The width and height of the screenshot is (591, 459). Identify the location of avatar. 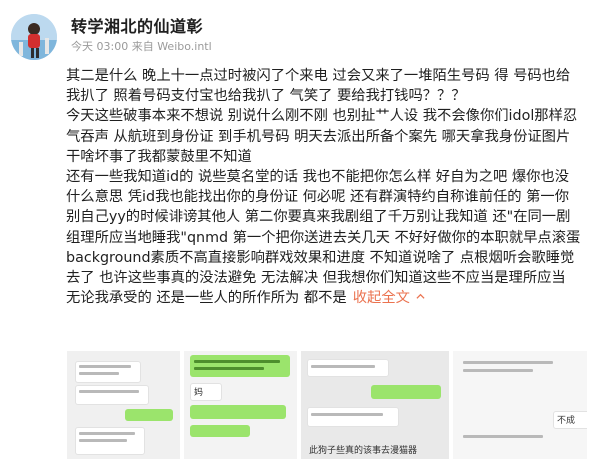
(34, 37).